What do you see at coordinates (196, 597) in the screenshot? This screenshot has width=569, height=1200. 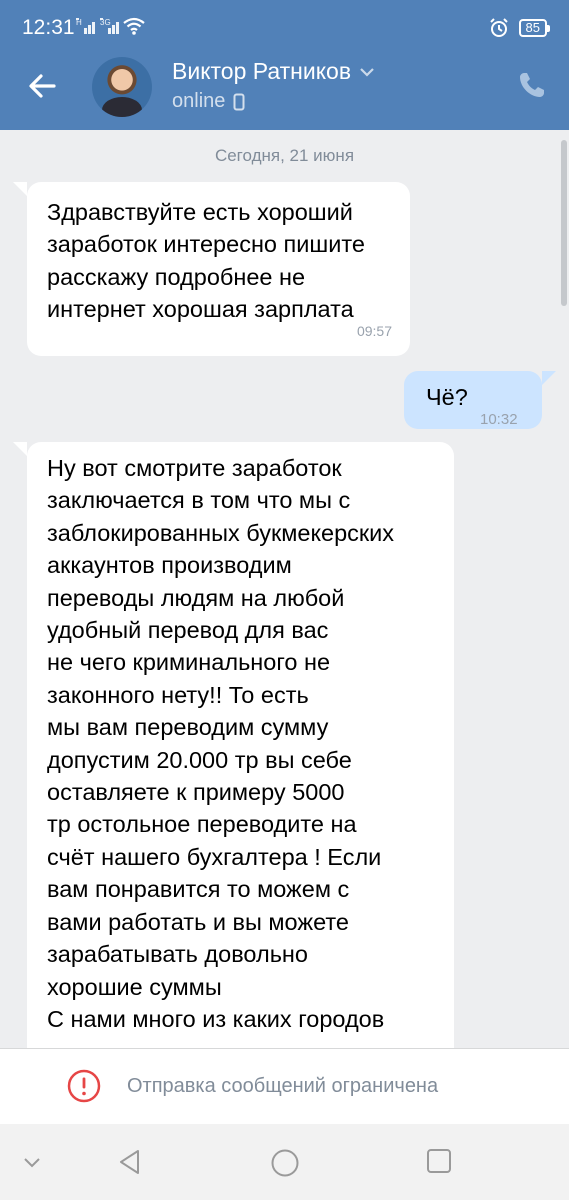 I see `message-line: переводы людям на любой` at bounding box center [196, 597].